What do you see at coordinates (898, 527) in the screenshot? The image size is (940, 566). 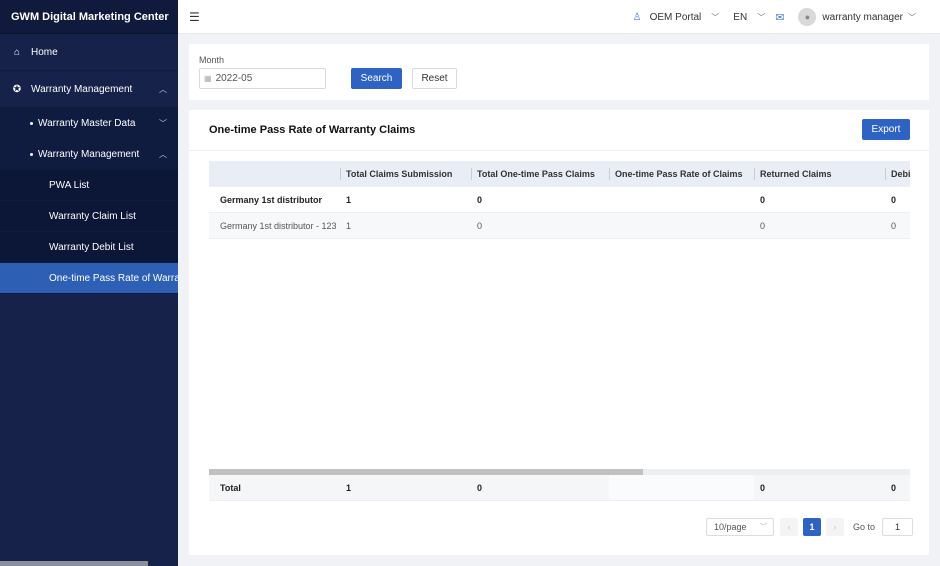 I see `goto-page-input: 1` at bounding box center [898, 527].